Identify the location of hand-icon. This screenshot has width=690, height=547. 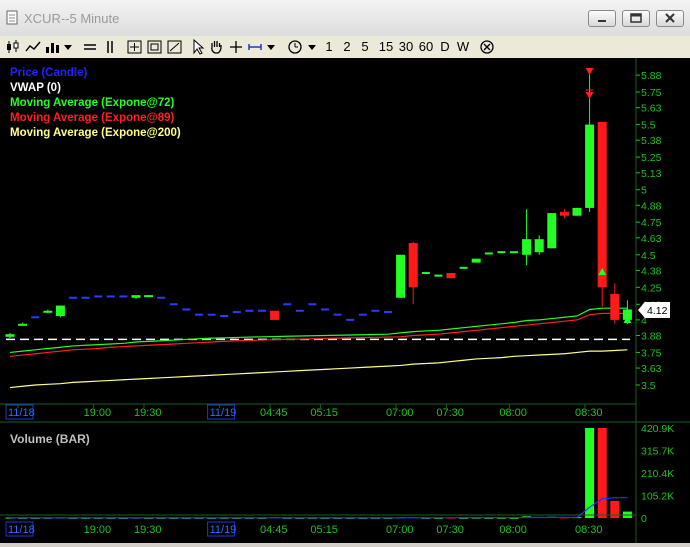
(216, 47).